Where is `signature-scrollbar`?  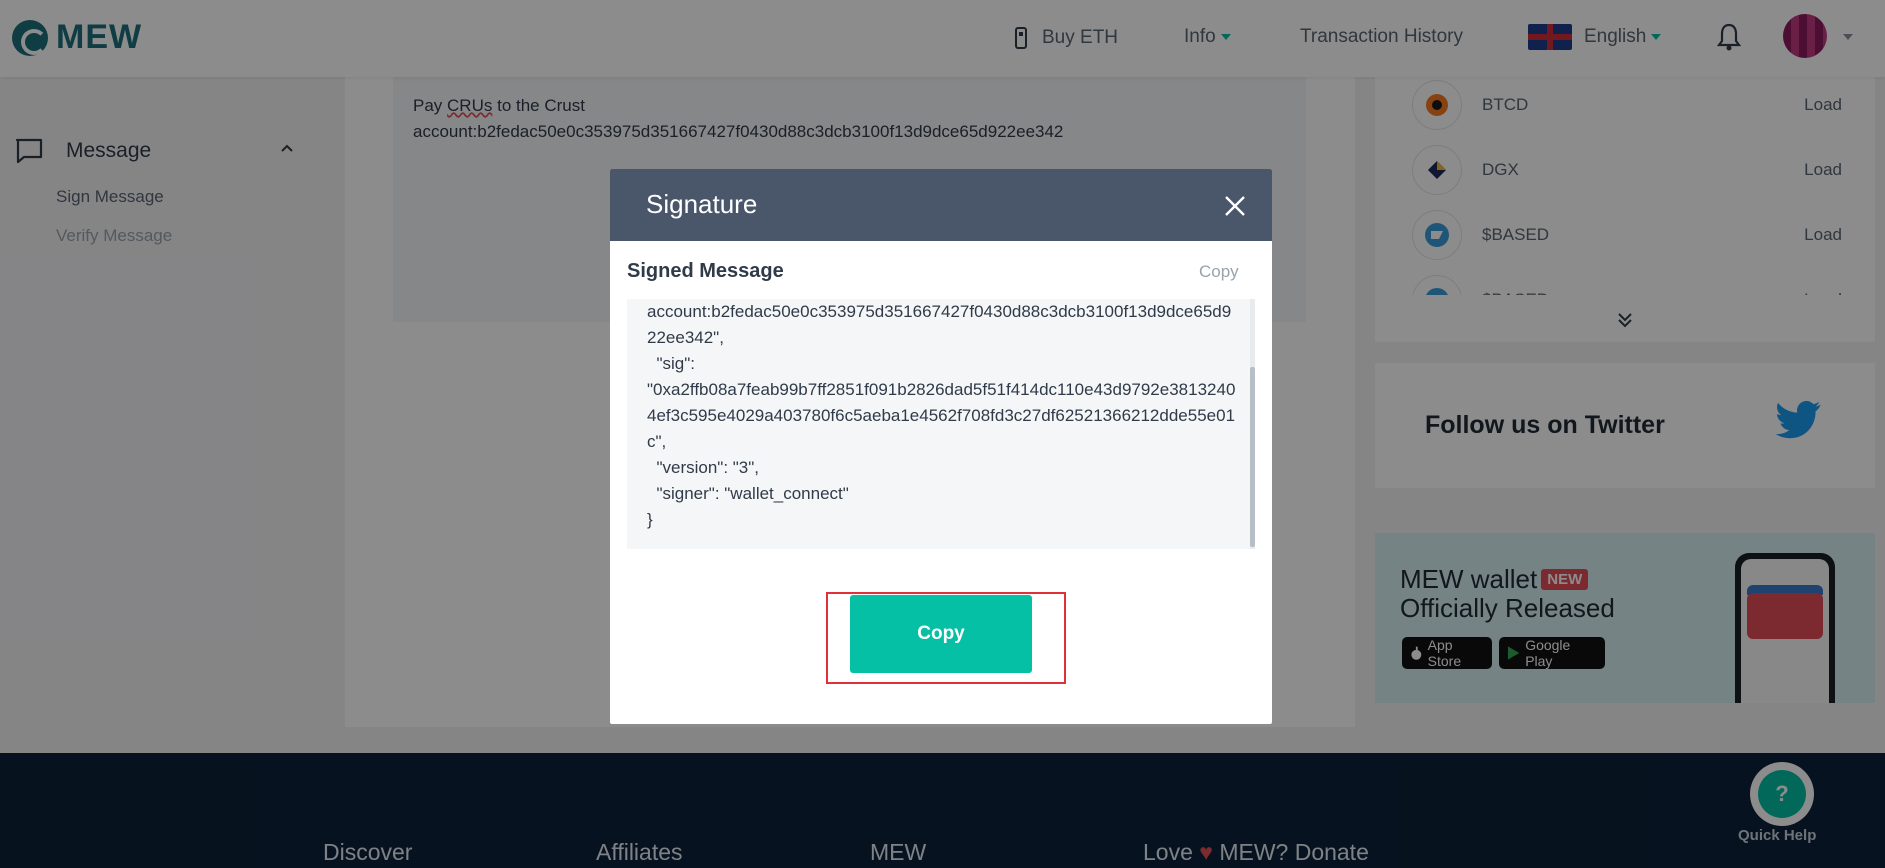 signature-scrollbar is located at coordinates (1252, 424).